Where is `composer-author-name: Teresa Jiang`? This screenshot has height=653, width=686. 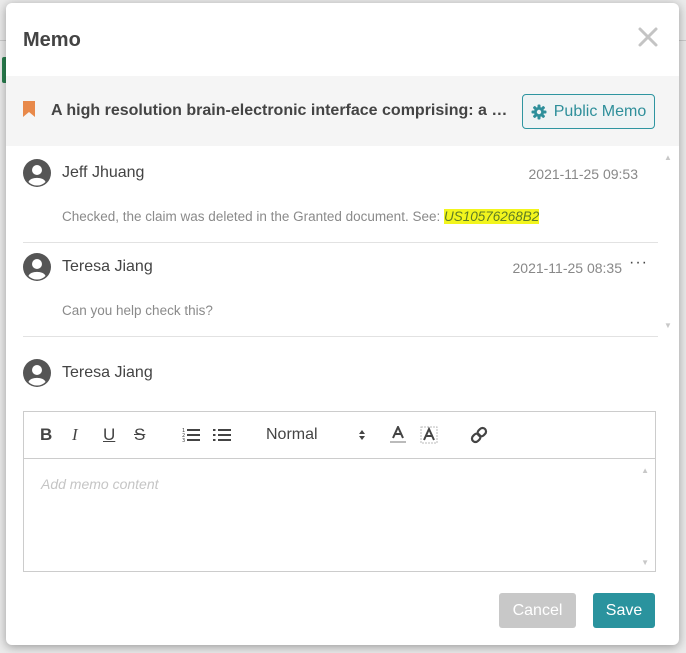 composer-author-name: Teresa Jiang is located at coordinates (107, 372).